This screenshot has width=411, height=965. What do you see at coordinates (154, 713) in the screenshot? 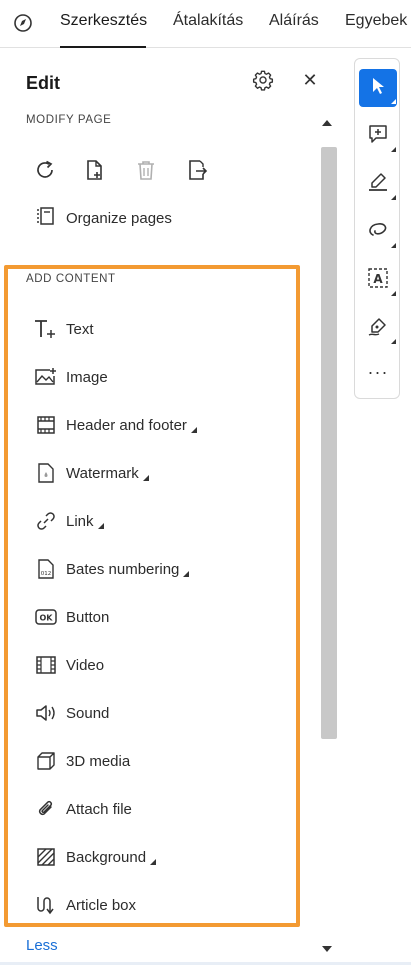
I see `add-sound-item: Sound` at bounding box center [154, 713].